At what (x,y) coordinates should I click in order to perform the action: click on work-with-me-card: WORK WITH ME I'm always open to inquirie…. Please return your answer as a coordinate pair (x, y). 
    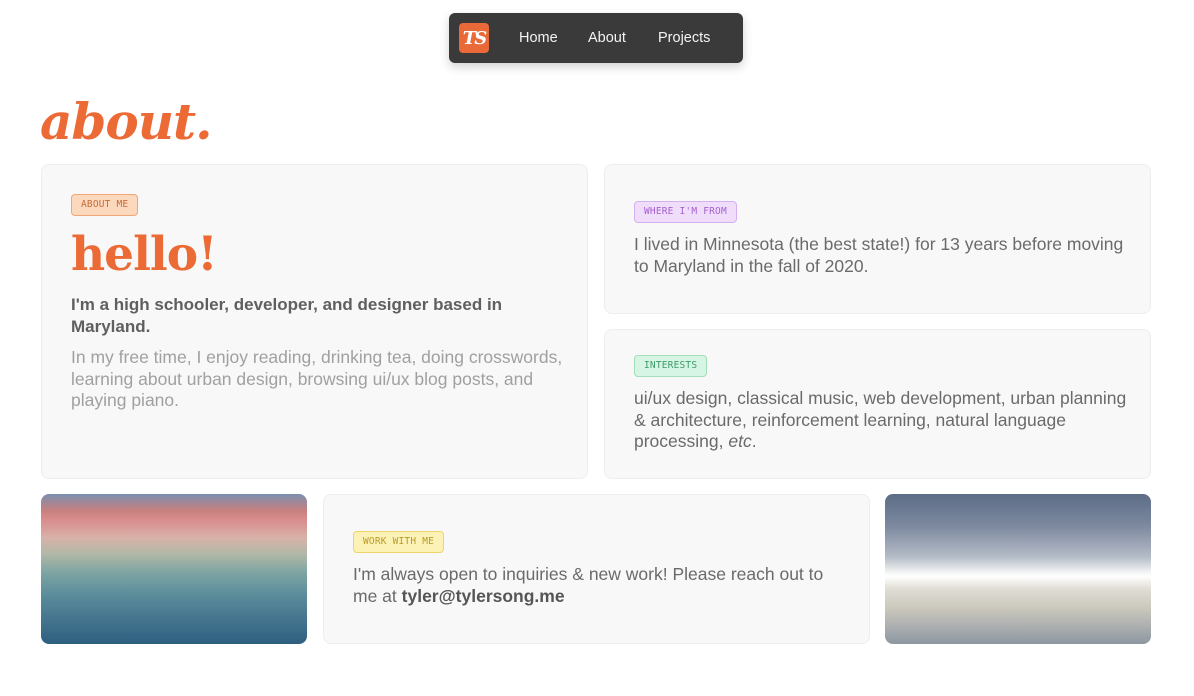
    Looking at the image, I should click on (596, 569).